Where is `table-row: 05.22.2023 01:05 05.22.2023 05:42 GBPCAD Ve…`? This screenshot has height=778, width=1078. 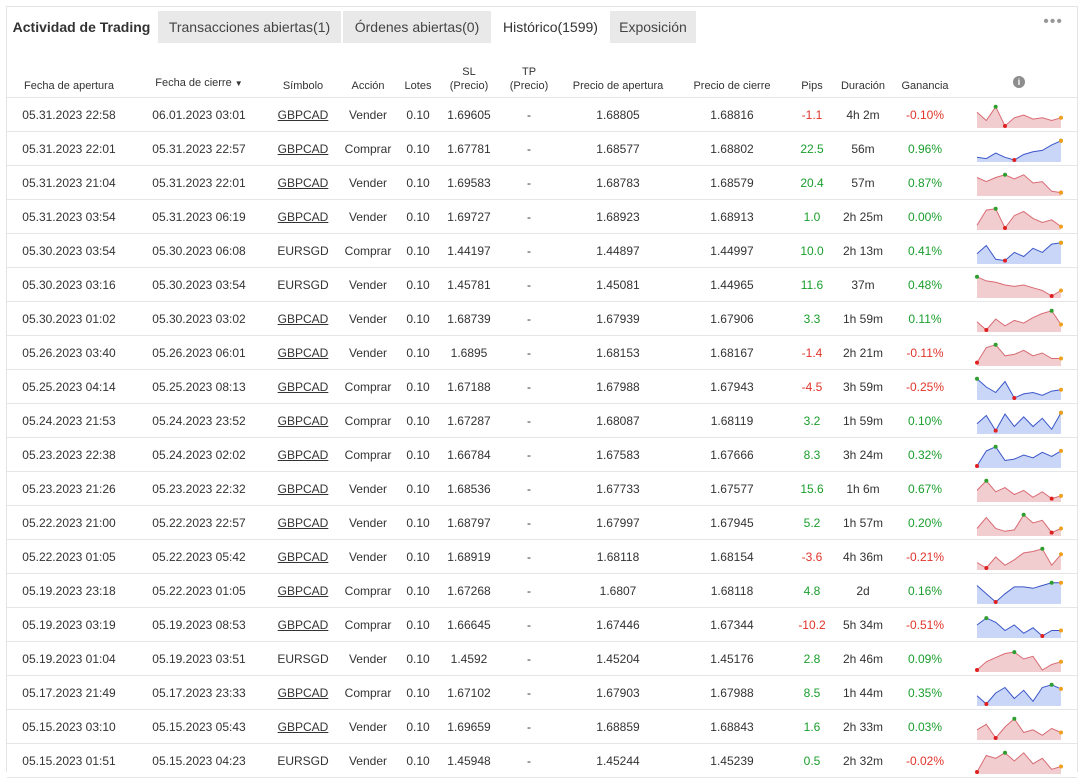 table-row: 05.22.2023 01:05 05.22.2023 05:42 GBPCAD Ve… is located at coordinates (542, 556).